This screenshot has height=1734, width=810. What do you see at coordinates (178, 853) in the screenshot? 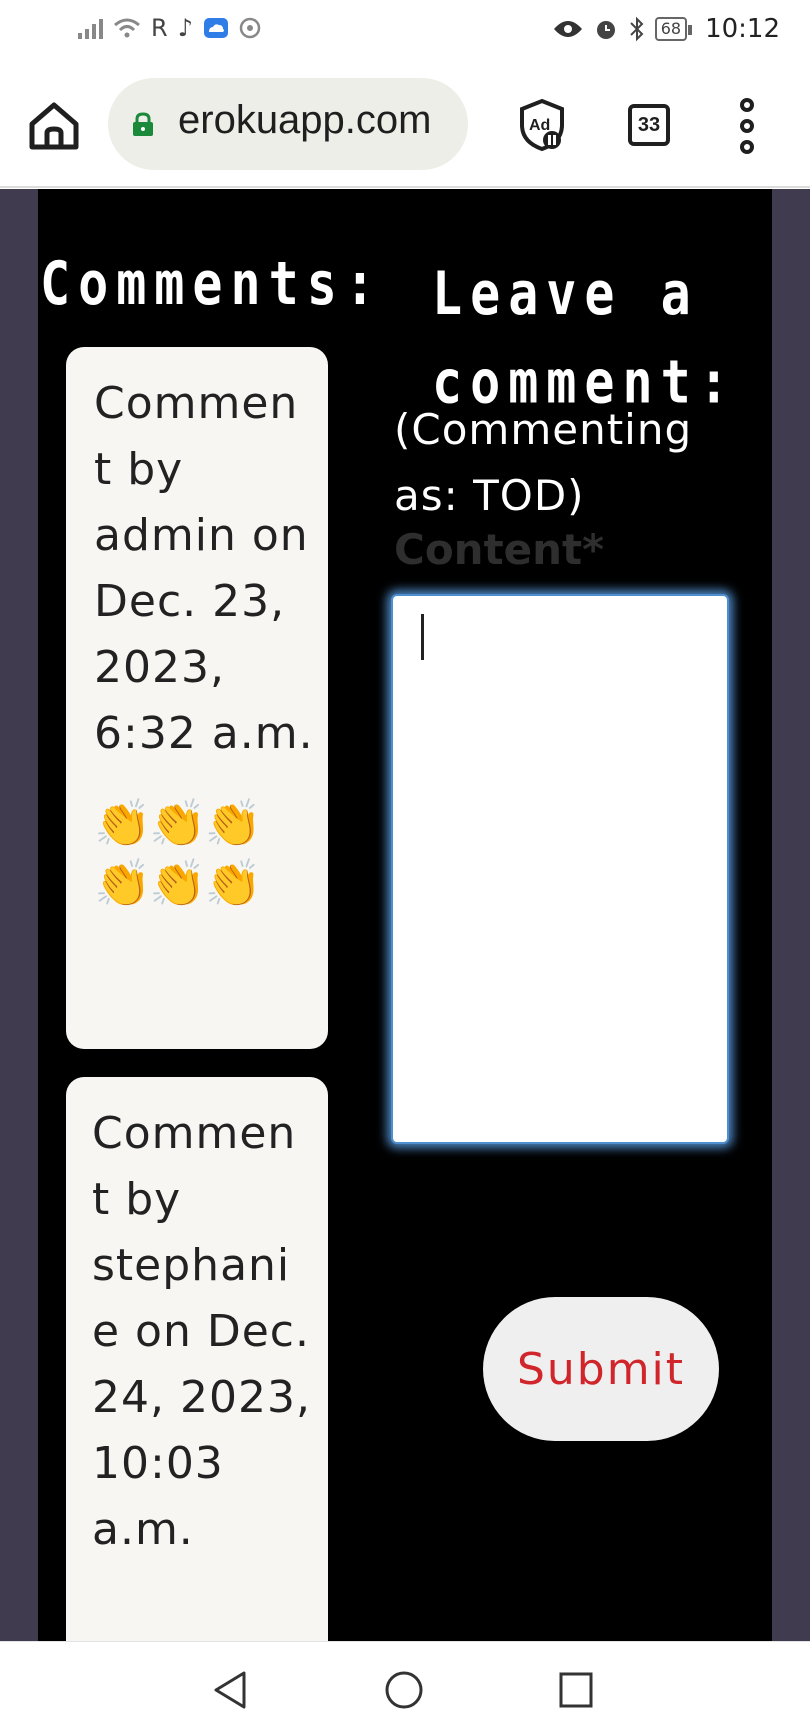
I see `comment-body: 👏👏👏👏👏👏` at bounding box center [178, 853].